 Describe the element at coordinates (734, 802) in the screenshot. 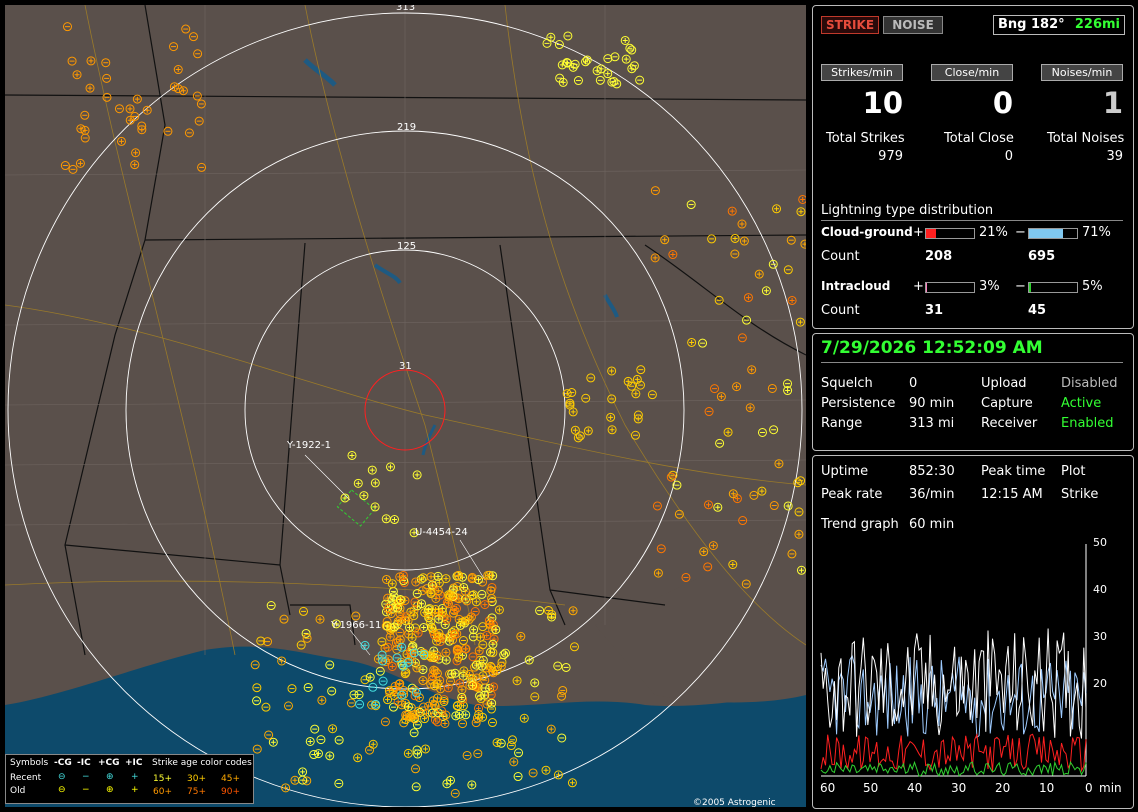

I see `copyright-text: ©2005 Astrogenic Systems` at that location.